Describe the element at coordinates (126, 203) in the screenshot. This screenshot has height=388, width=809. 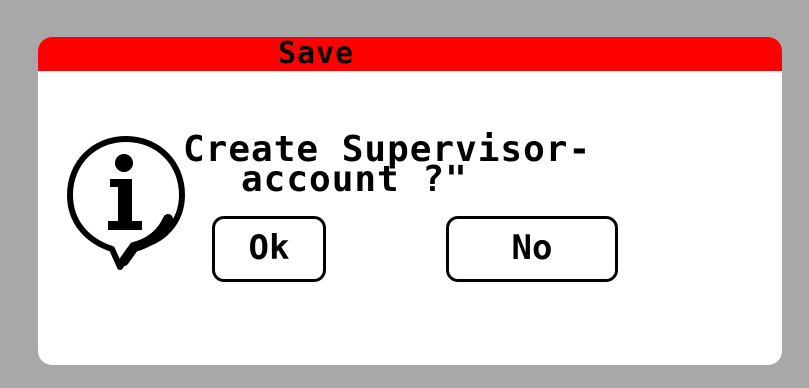
I see `info-icon` at that location.